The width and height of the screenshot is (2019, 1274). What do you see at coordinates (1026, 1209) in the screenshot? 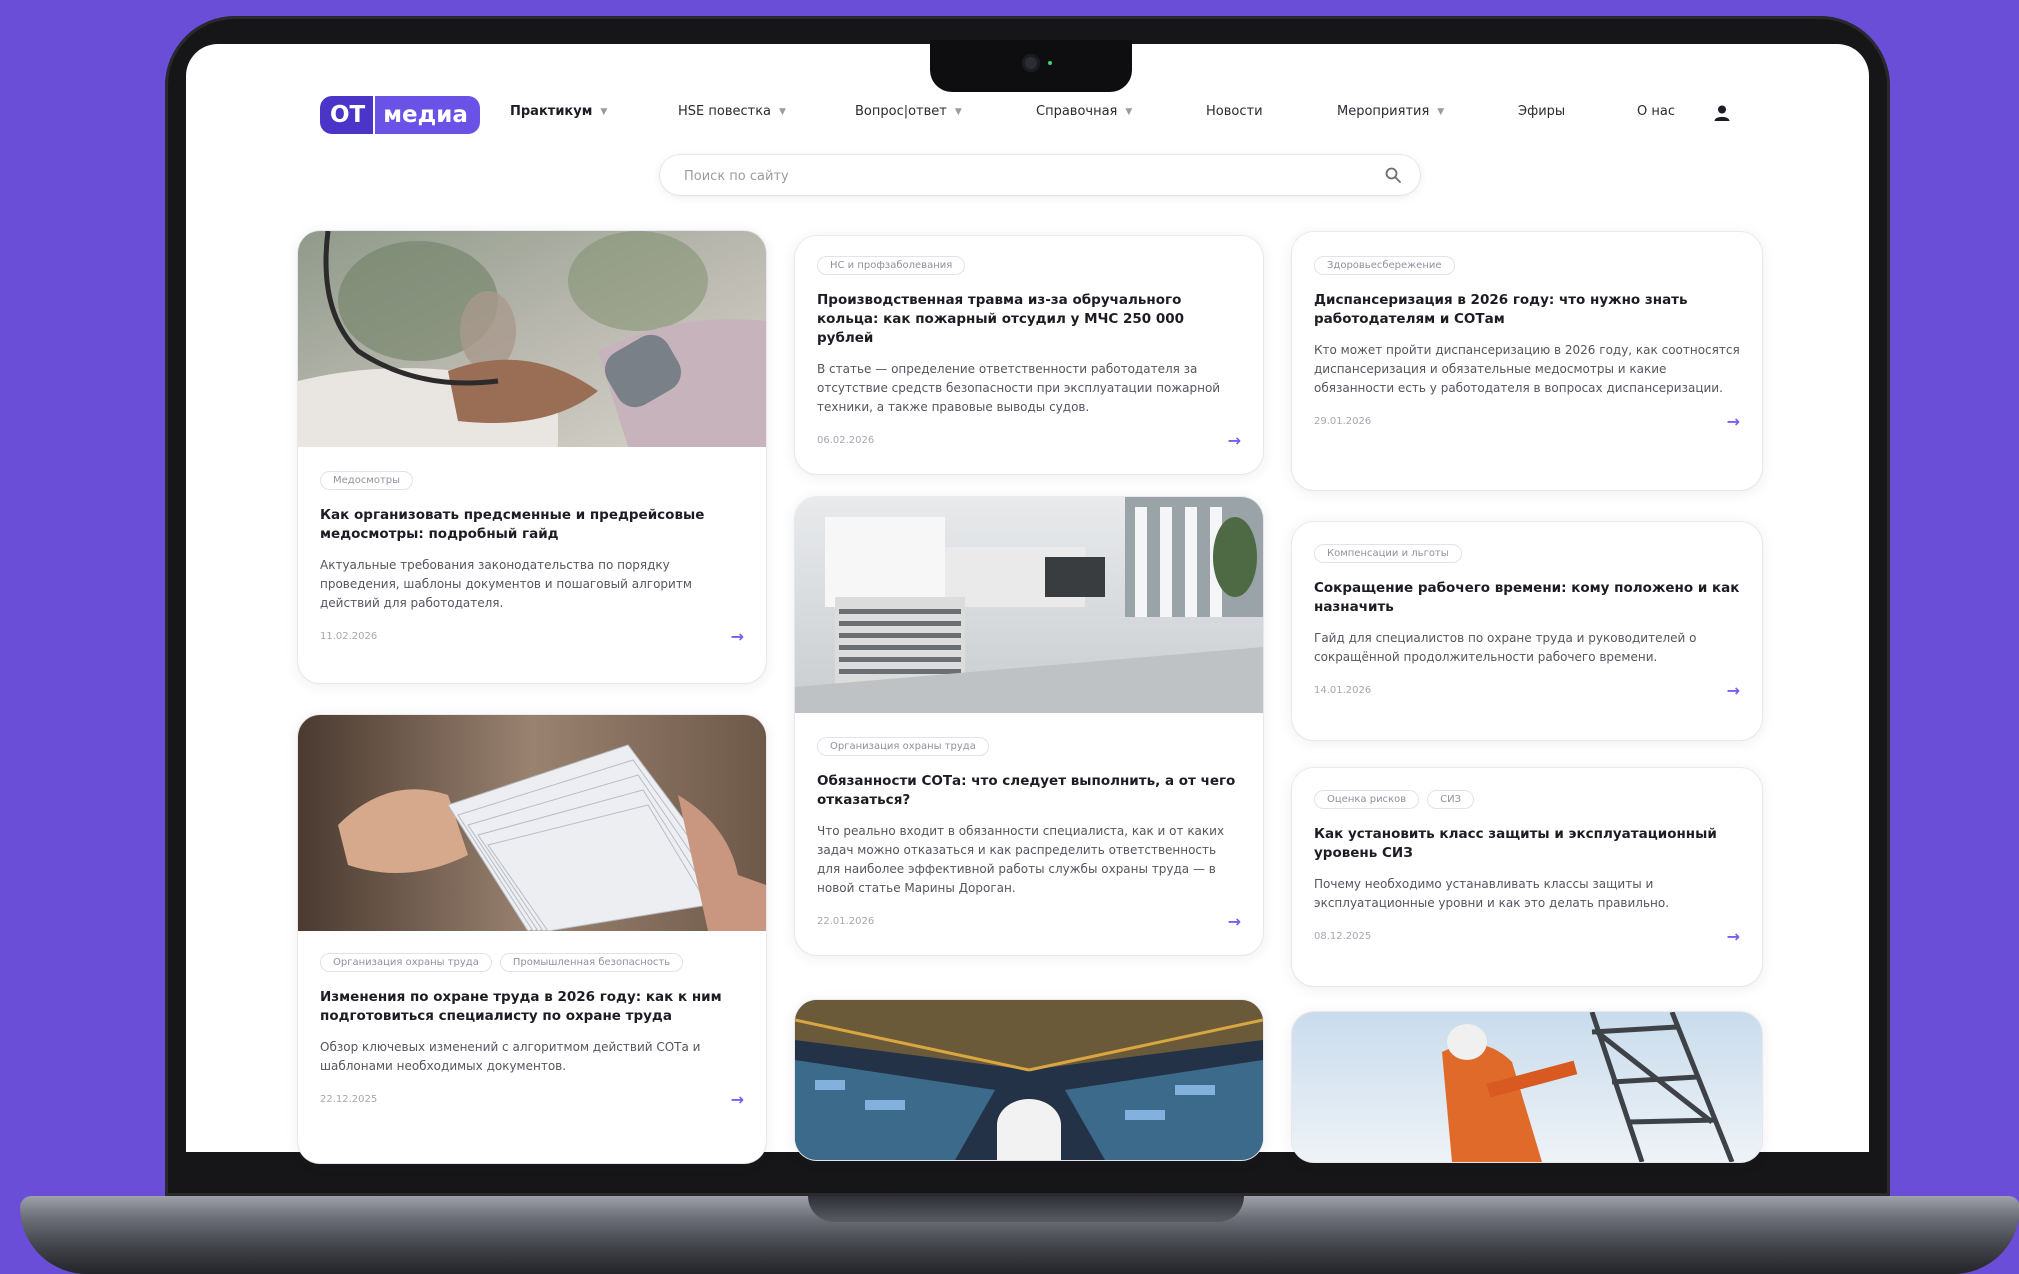
I see `laptop-base-groove` at bounding box center [1026, 1209].